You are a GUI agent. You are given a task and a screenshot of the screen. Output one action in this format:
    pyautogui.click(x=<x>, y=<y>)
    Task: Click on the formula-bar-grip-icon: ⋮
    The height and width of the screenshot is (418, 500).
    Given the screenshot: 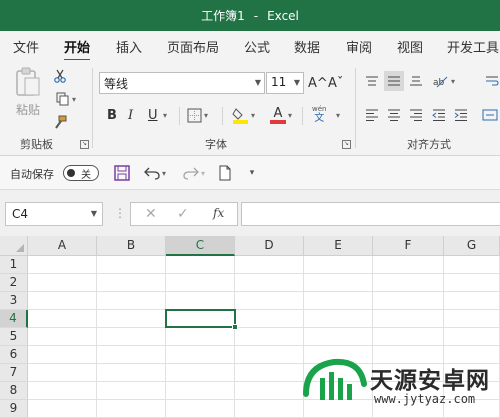 What is the action you would take?
    pyautogui.click(x=120, y=213)
    